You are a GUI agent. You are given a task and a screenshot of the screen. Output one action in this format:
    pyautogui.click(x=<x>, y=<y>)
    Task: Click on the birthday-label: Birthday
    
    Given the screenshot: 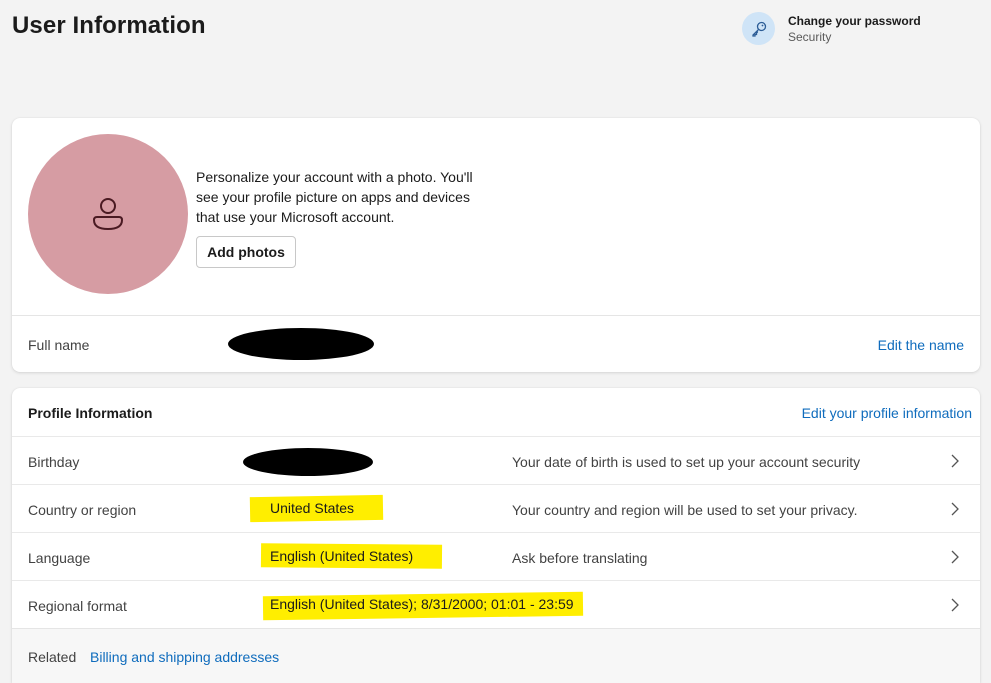 What is the action you would take?
    pyautogui.click(x=54, y=462)
    